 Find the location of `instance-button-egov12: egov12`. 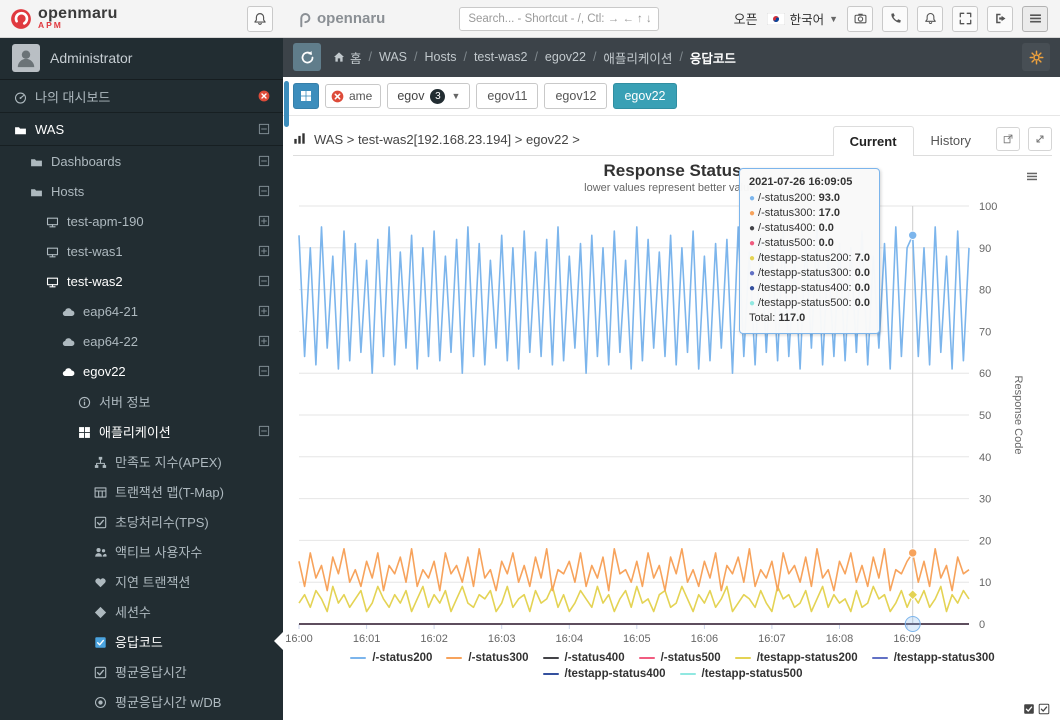

instance-button-egov12: egov12 is located at coordinates (576, 96).